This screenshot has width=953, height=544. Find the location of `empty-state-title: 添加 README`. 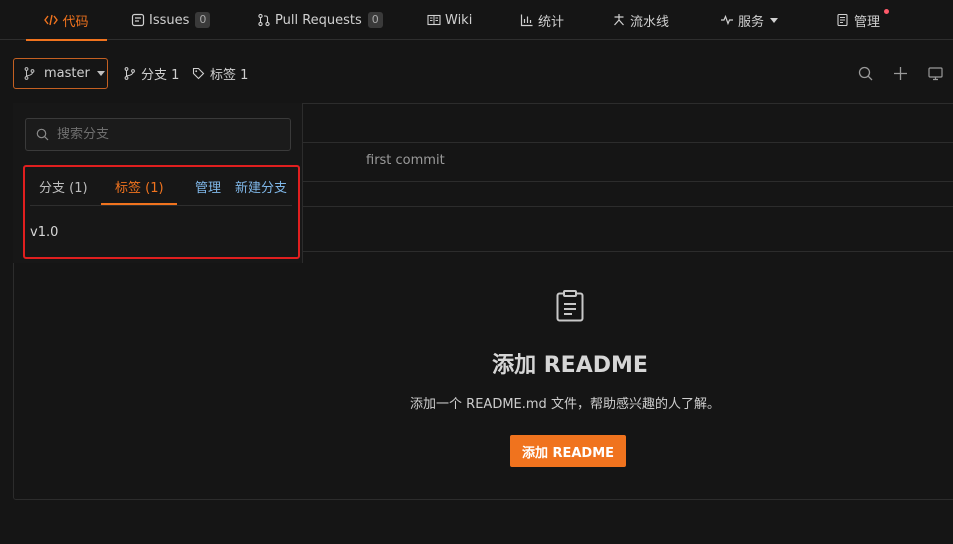

empty-state-title: 添加 README is located at coordinates (570, 365).